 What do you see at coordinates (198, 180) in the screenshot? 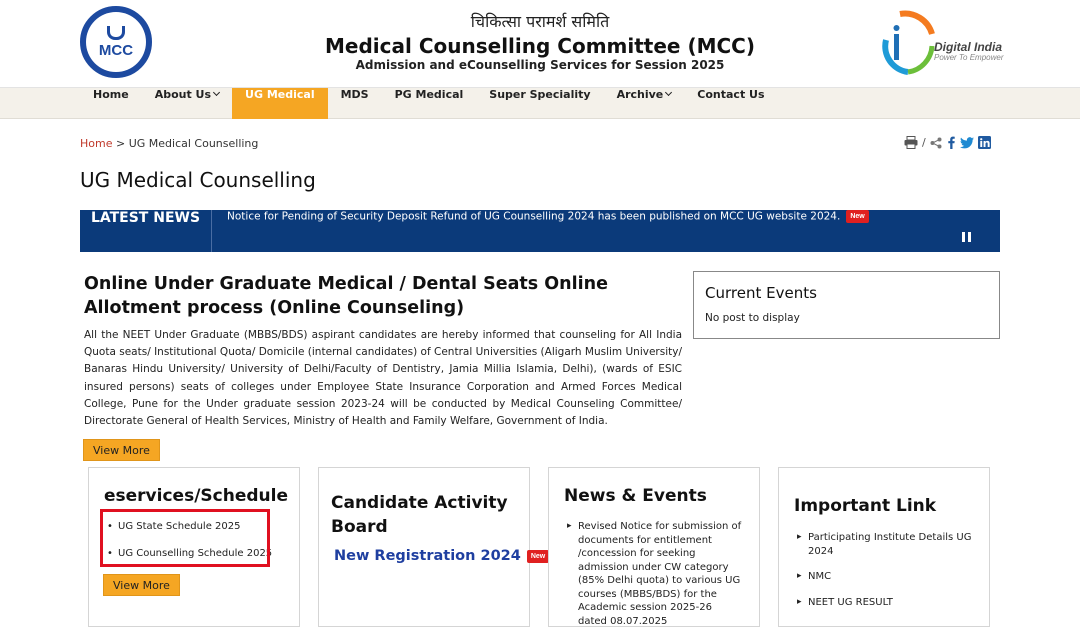
I see `page-title: UG Medical Counselling` at bounding box center [198, 180].